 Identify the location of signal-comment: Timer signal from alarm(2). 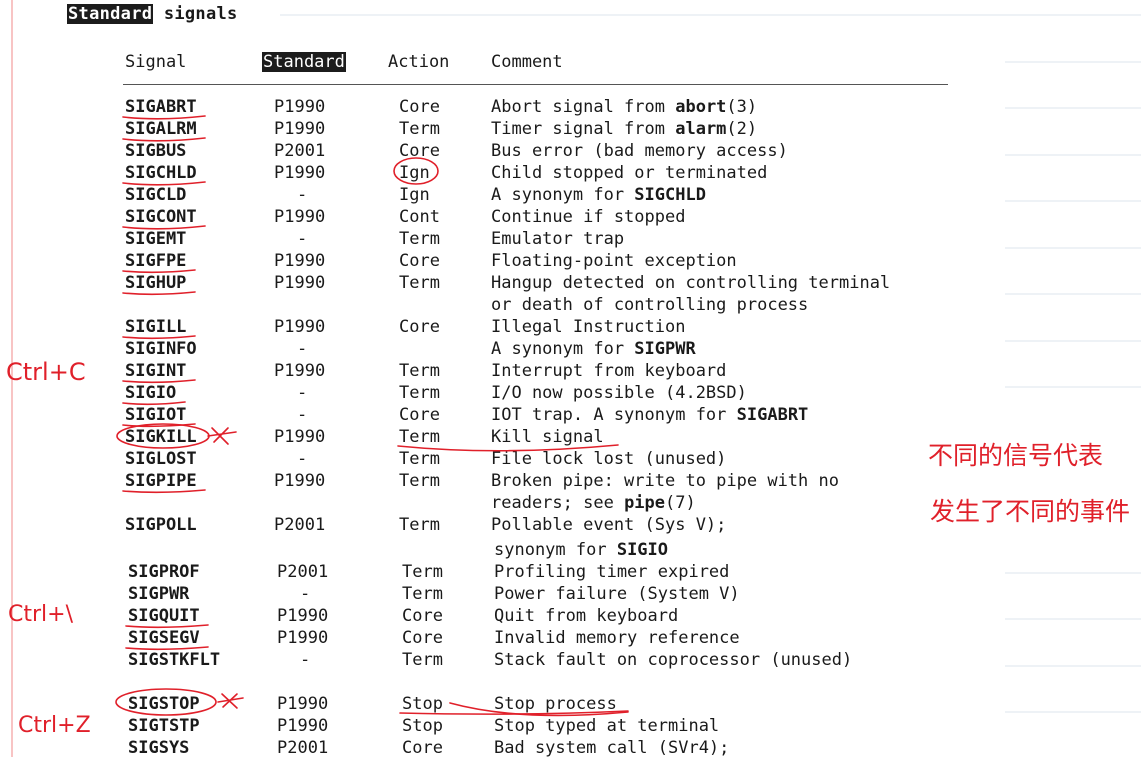
(624, 129).